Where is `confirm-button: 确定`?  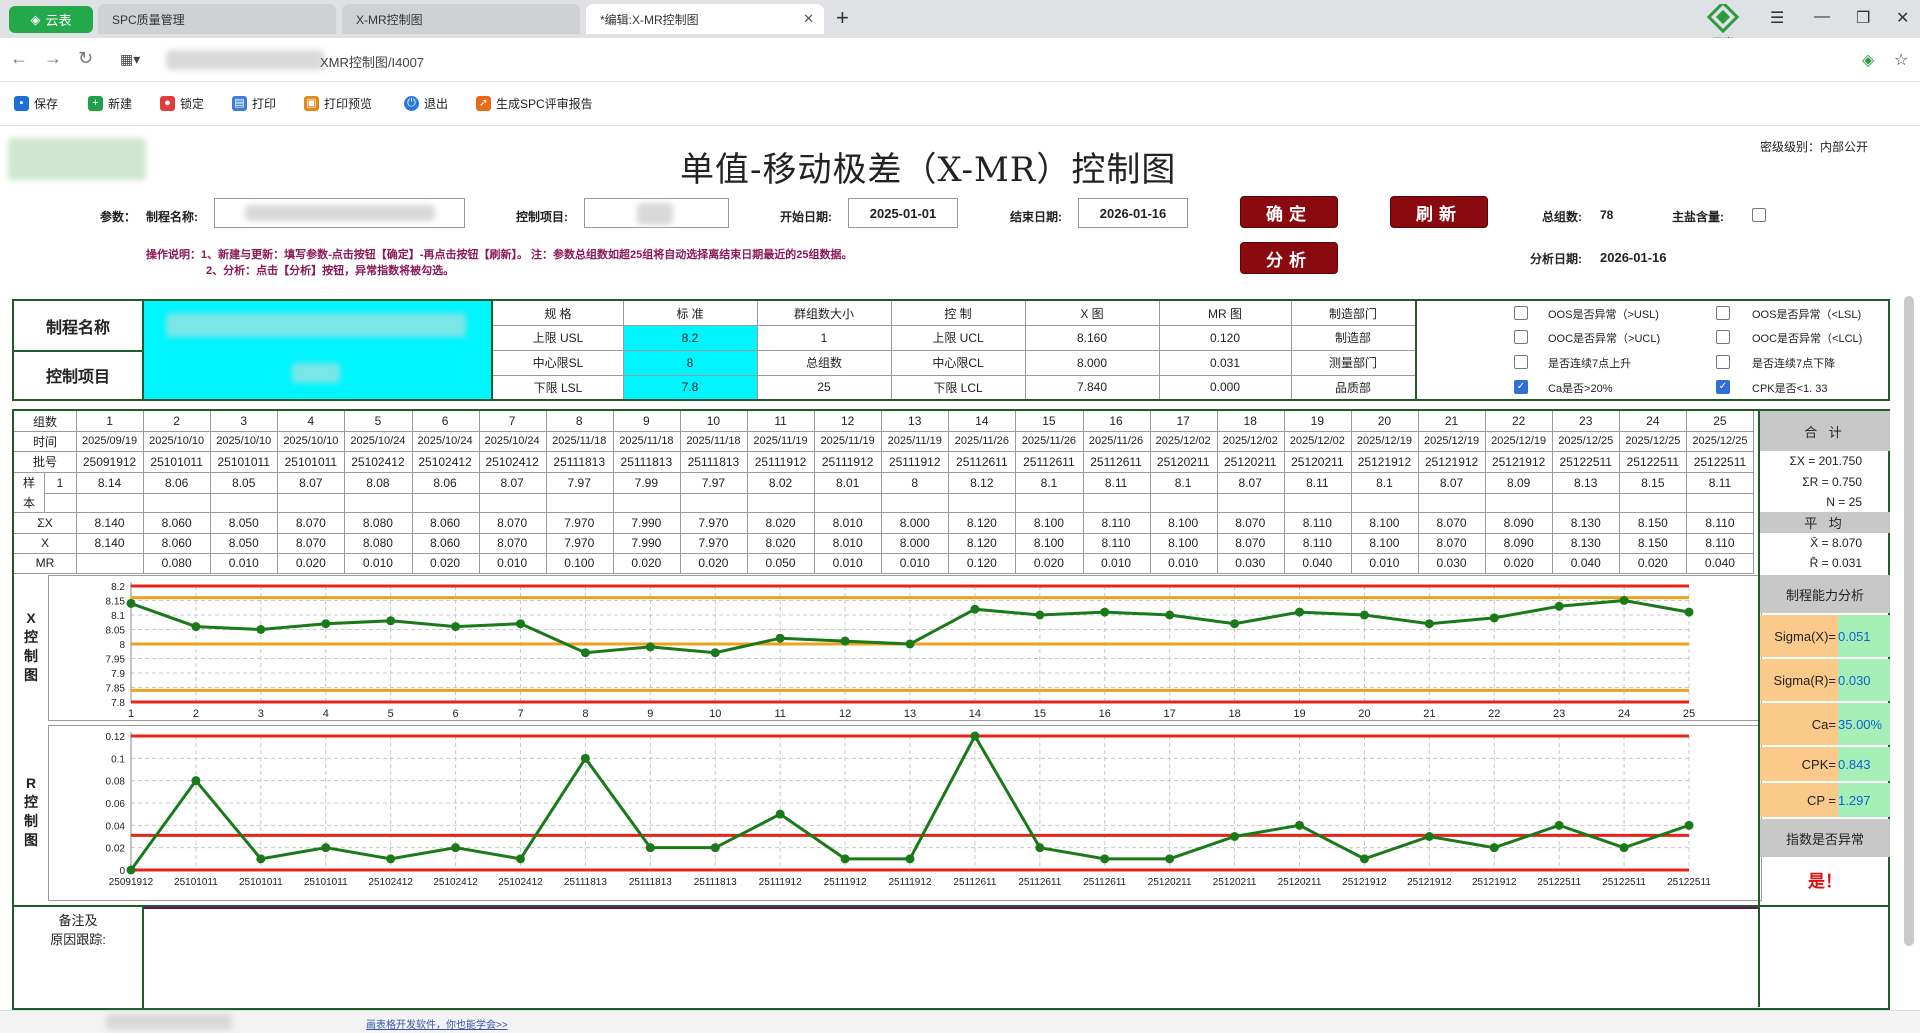
confirm-button: 确定 is located at coordinates (1289, 212).